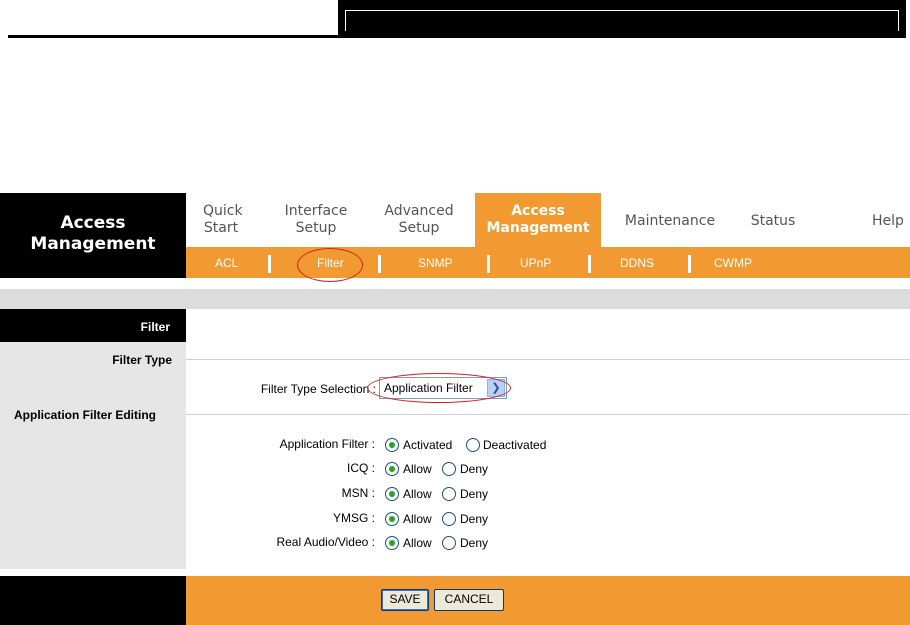  I want to click on subnav-snmp: SNMP, so click(435, 263).